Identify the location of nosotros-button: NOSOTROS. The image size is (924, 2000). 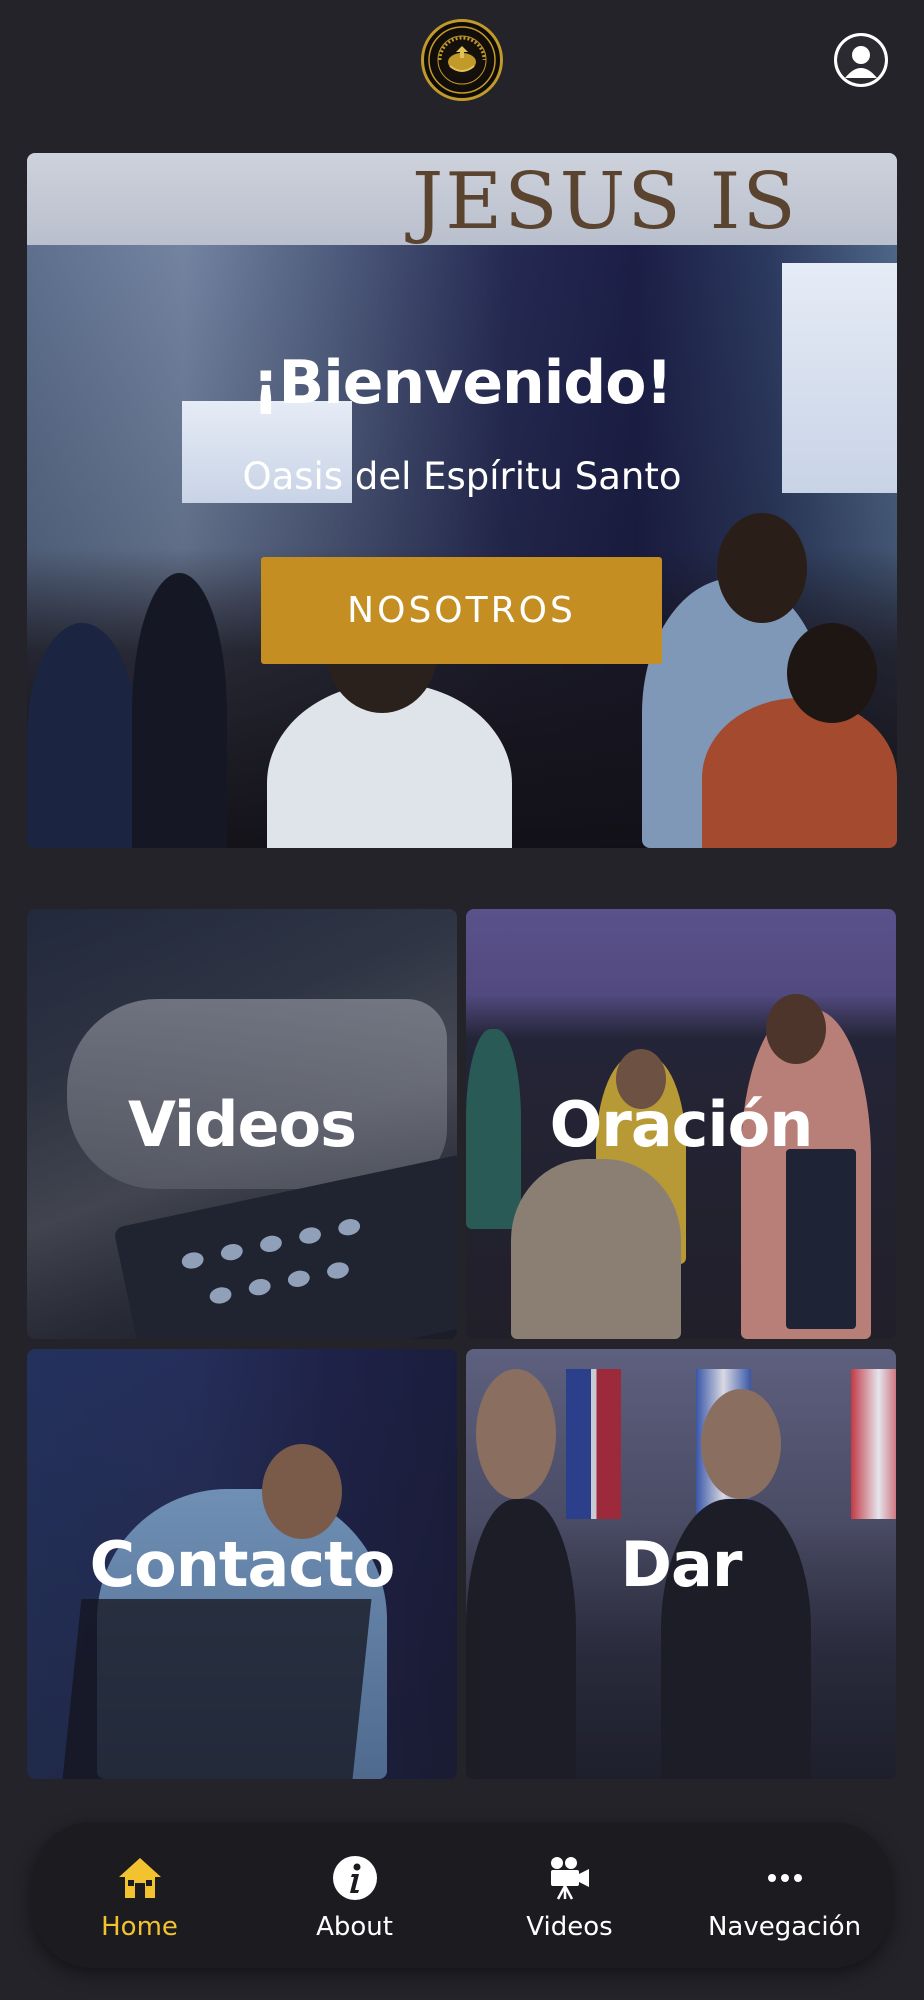
(461, 610).